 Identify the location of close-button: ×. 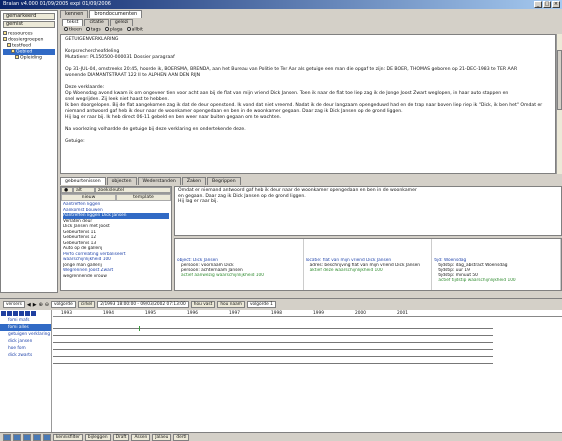
(556, 4).